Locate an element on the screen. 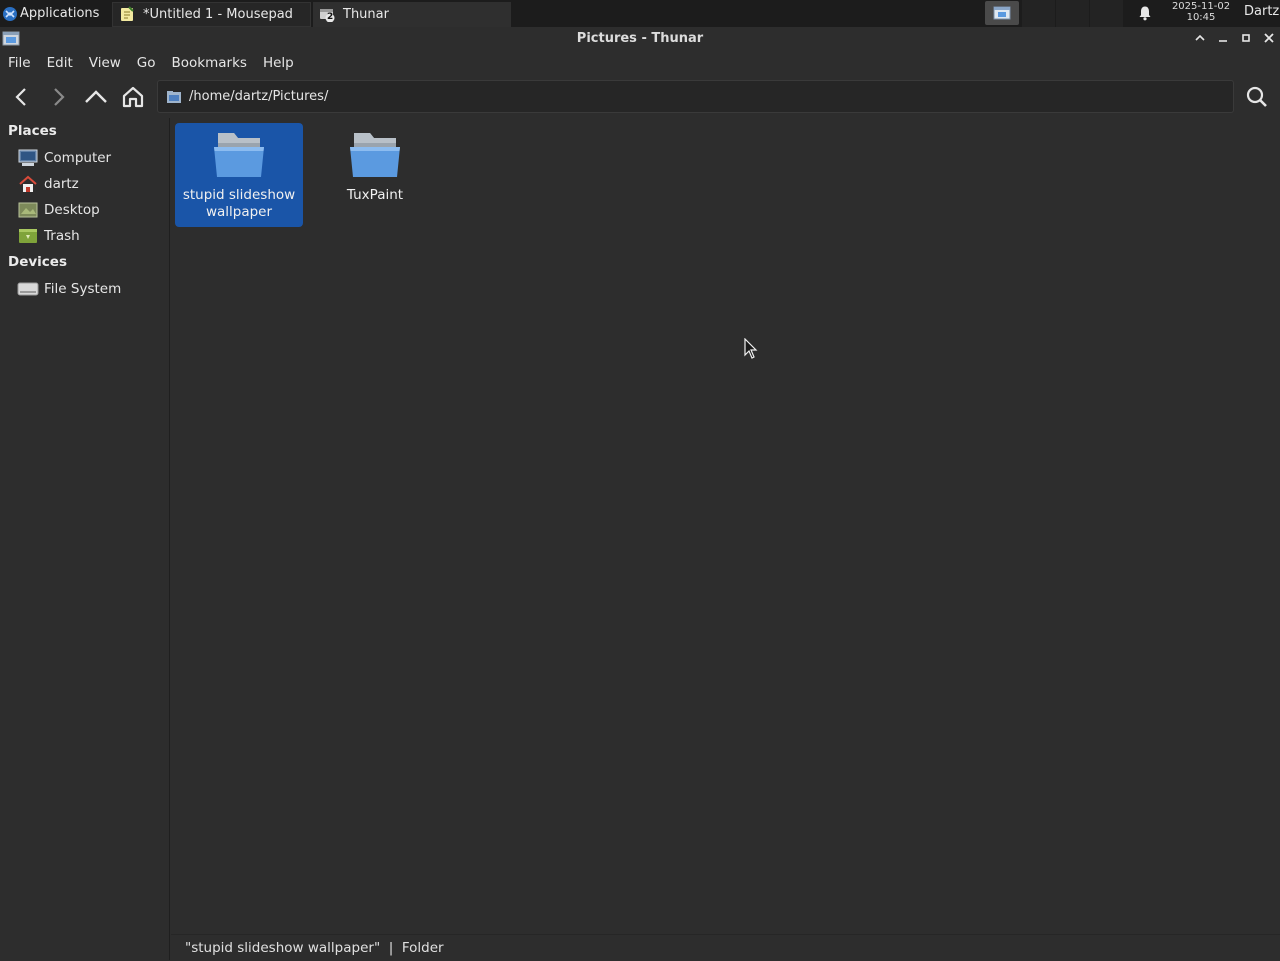 The width and height of the screenshot is (1280, 961). search-button is located at coordinates (1257, 97).